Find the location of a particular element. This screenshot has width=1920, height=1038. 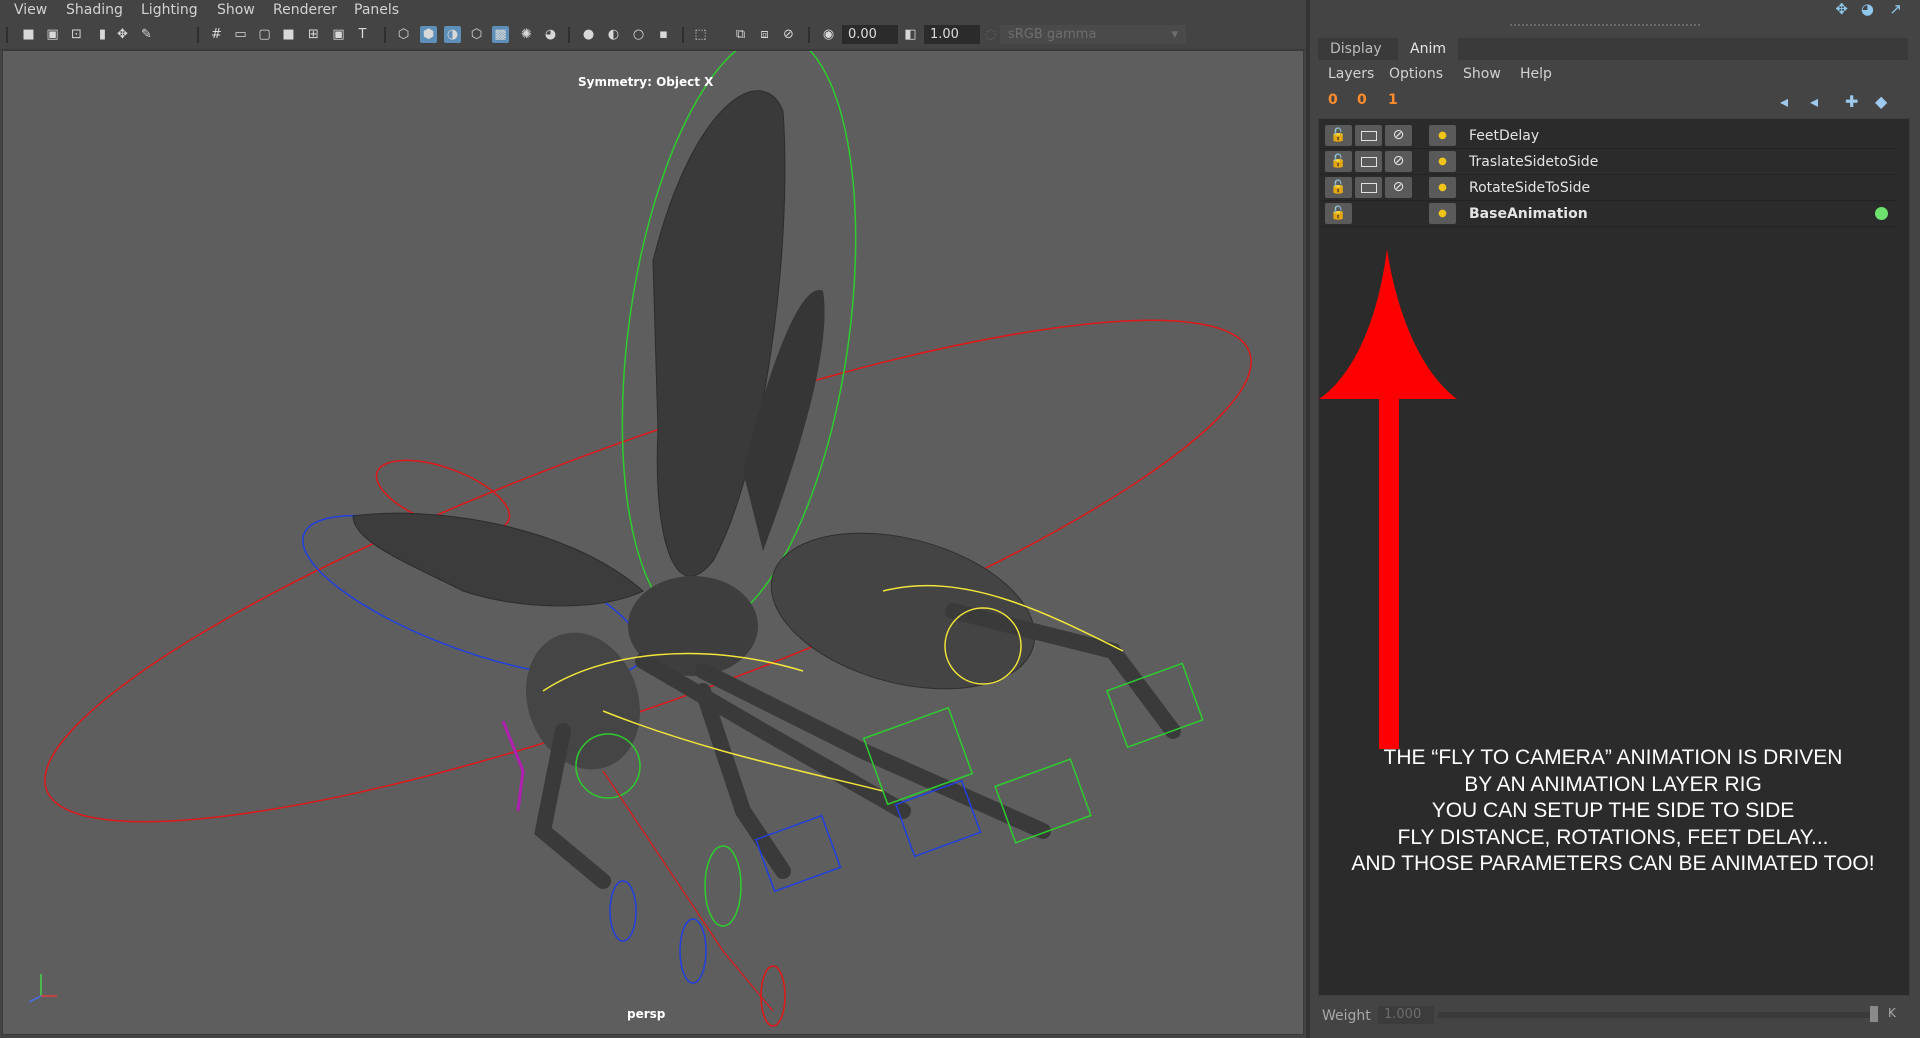

safe-action-icon: ▣ is located at coordinates (338, 34).